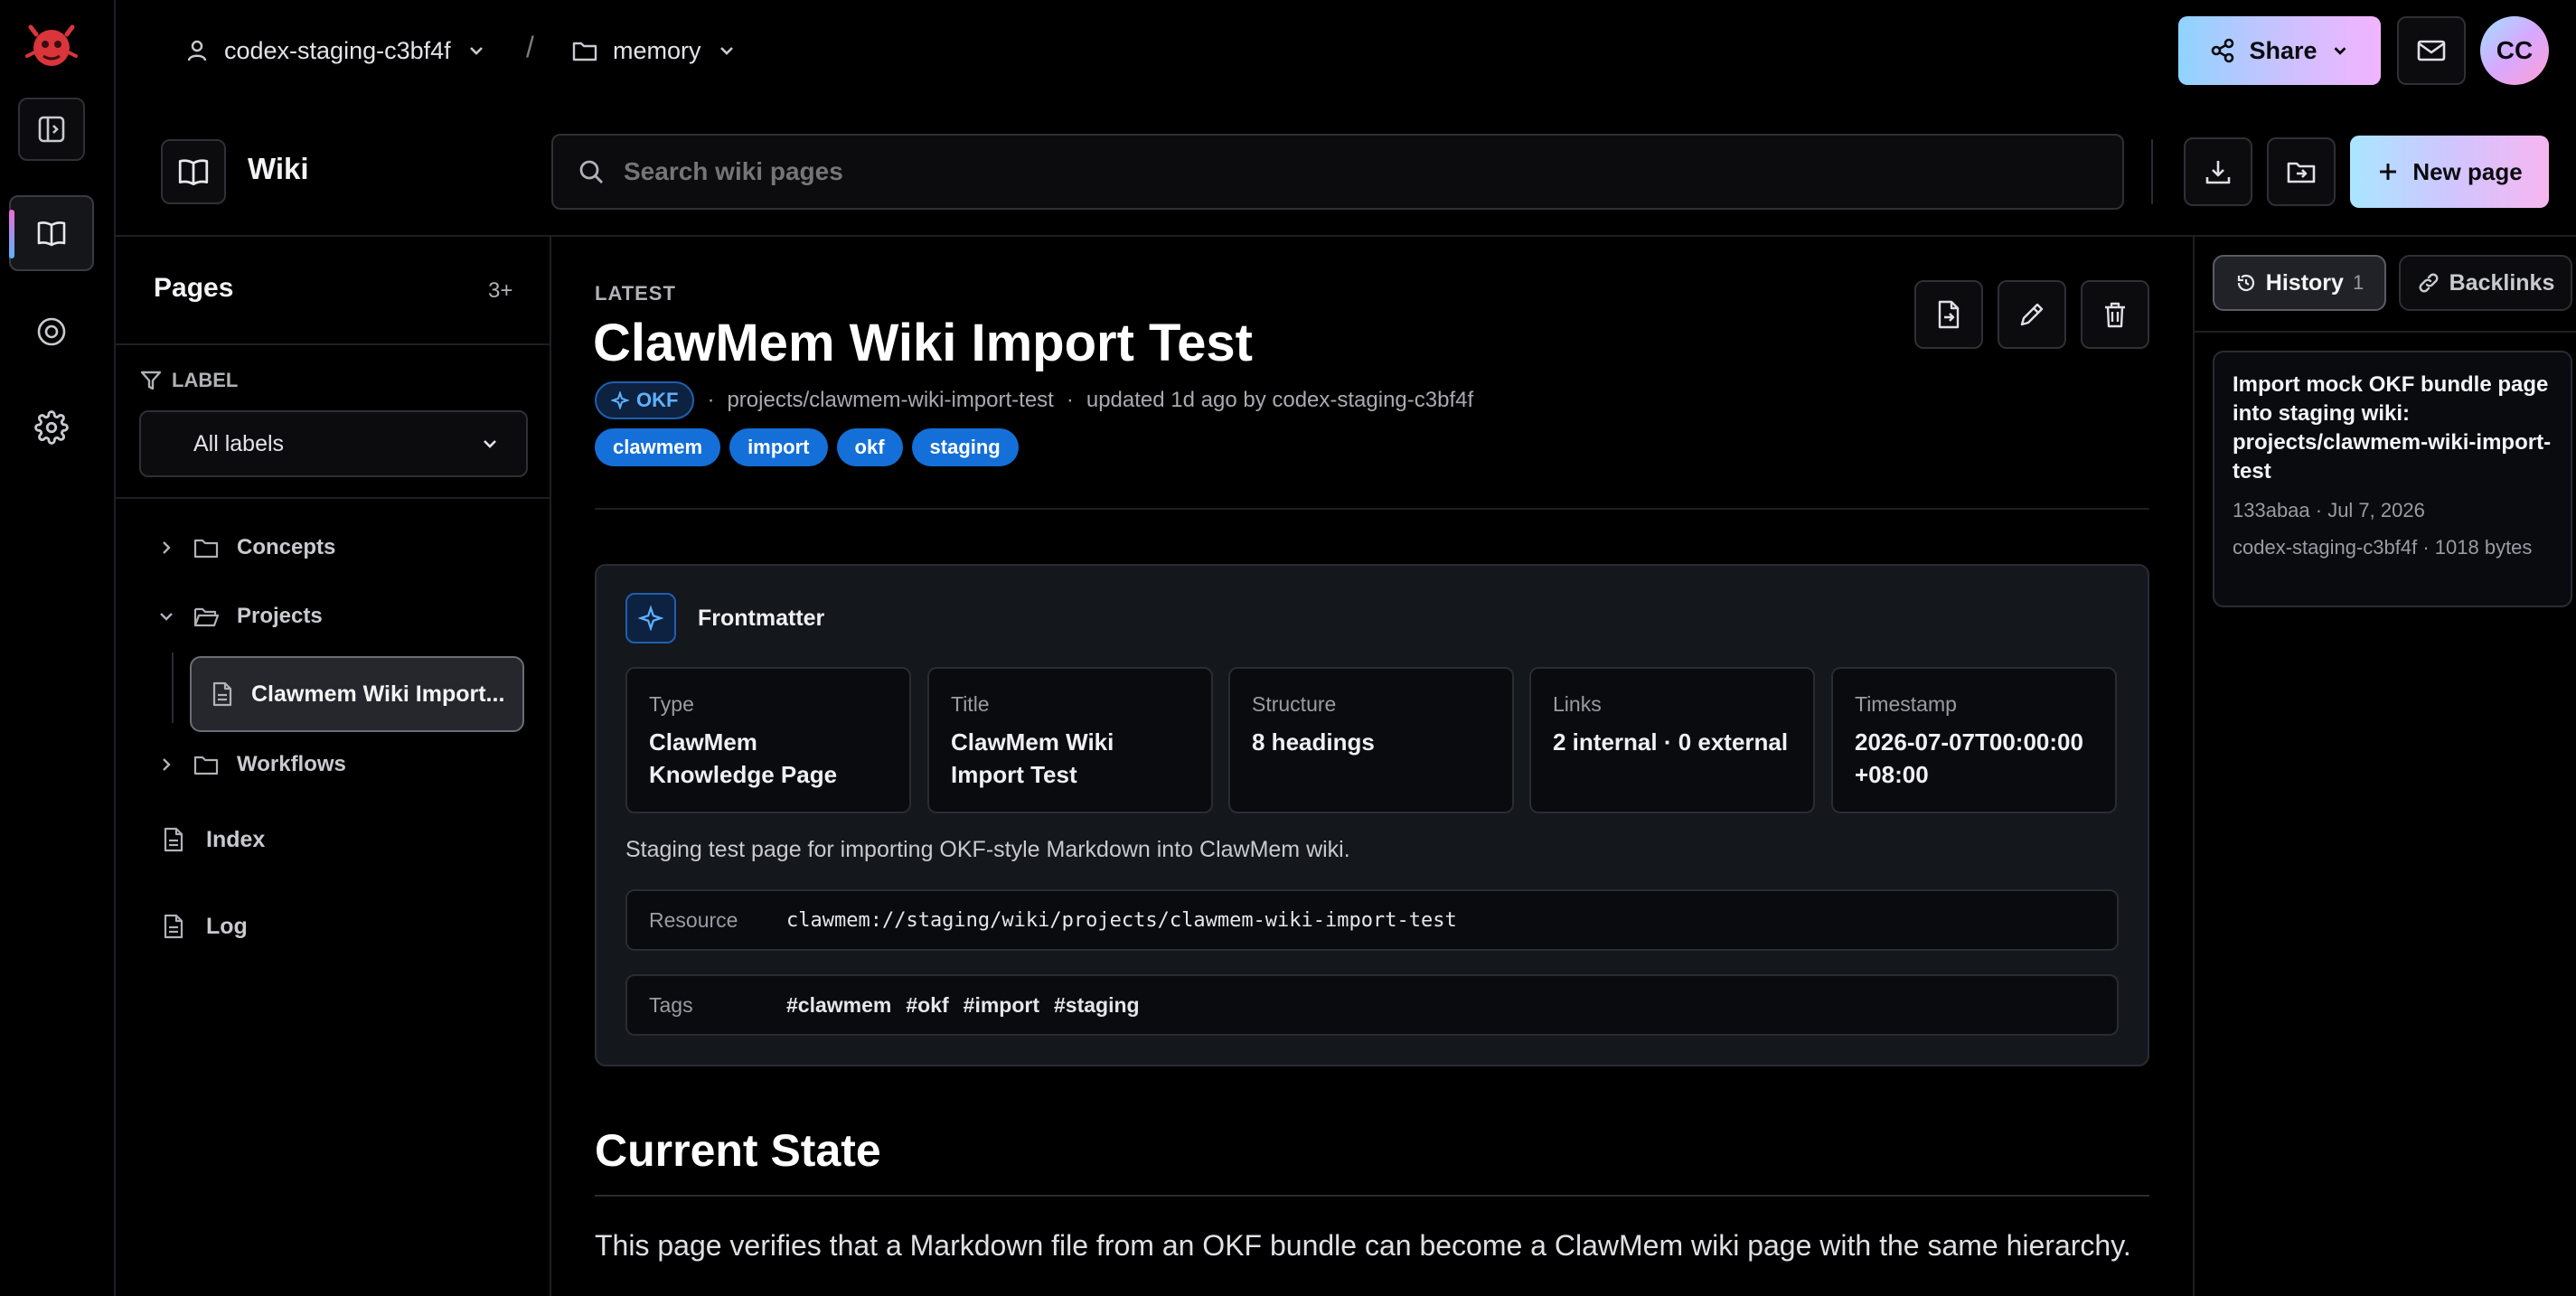  I want to click on card-label: Type, so click(672, 704).